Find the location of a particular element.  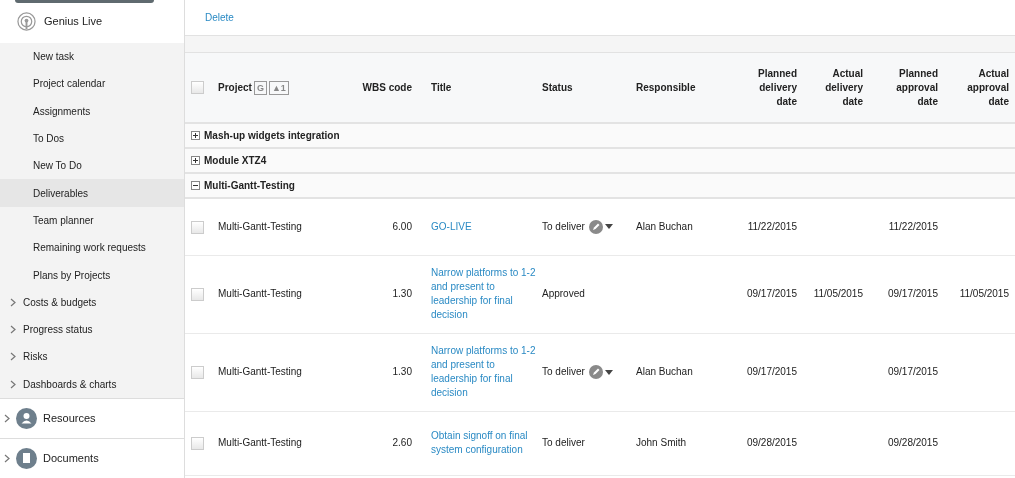

group-label: Module XTZ4 is located at coordinates (235, 160).